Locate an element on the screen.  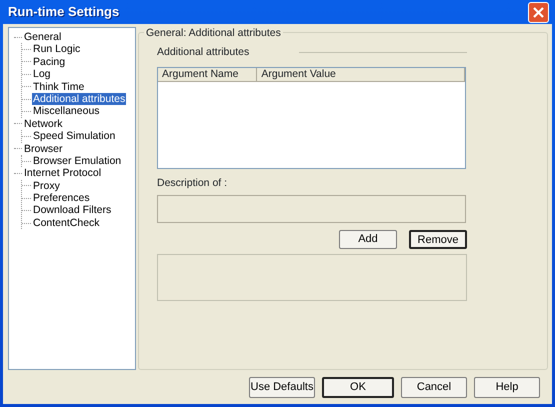
section-label: Additional attributes is located at coordinates (203, 52).